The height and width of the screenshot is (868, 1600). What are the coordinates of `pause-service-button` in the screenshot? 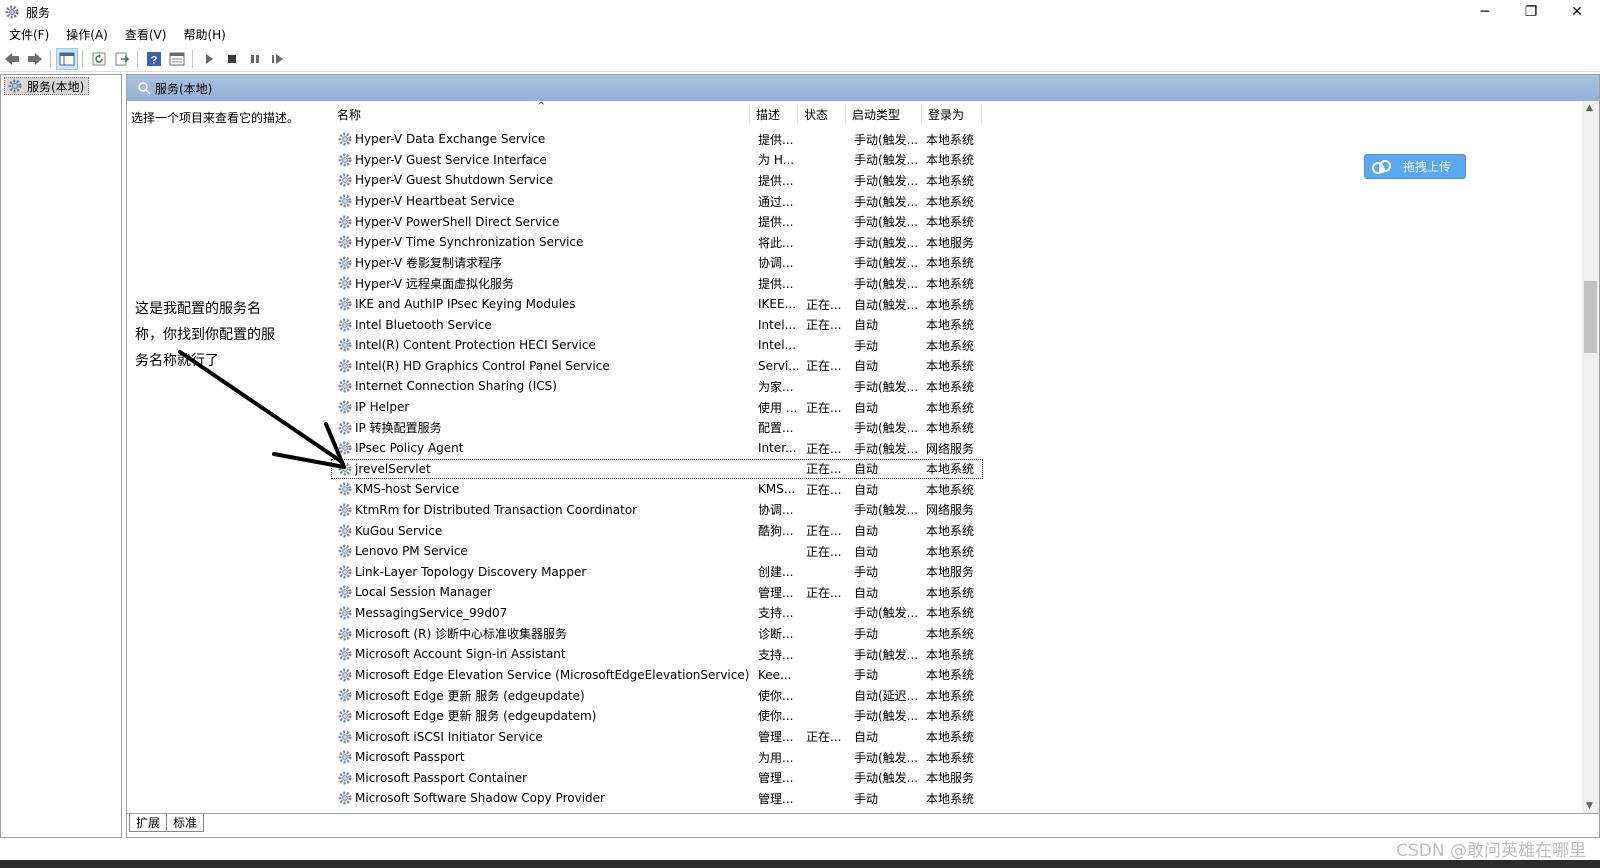 It's located at (255, 59).